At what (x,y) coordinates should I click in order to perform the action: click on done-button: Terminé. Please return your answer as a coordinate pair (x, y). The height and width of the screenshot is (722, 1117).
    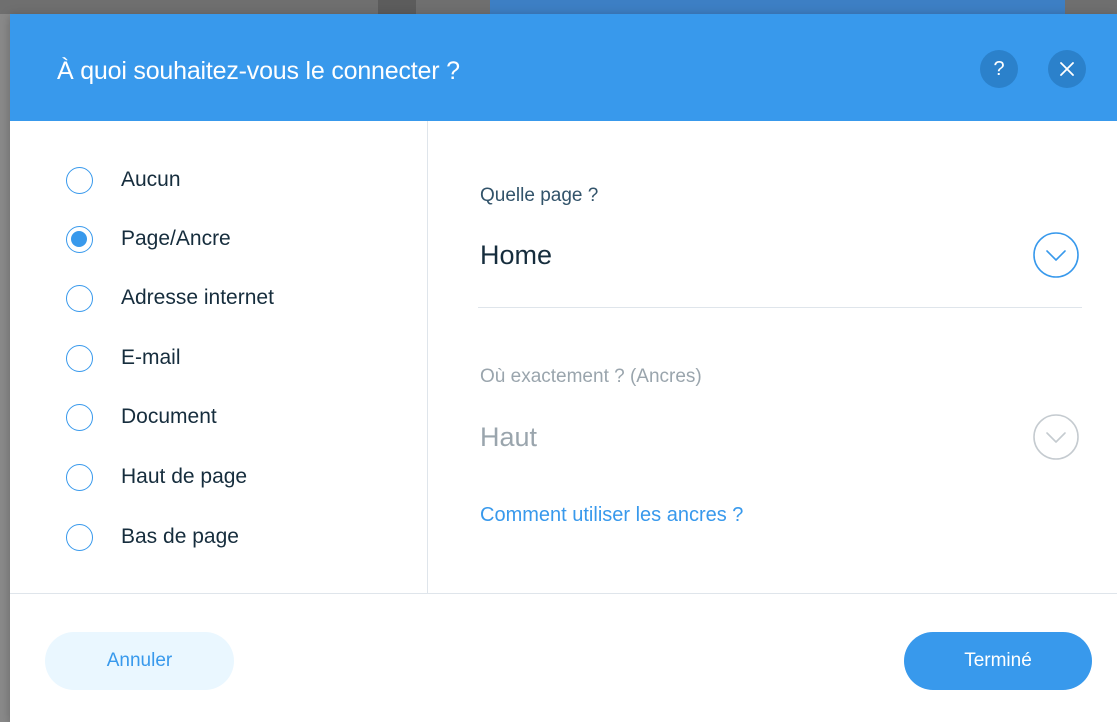
    Looking at the image, I should click on (998, 661).